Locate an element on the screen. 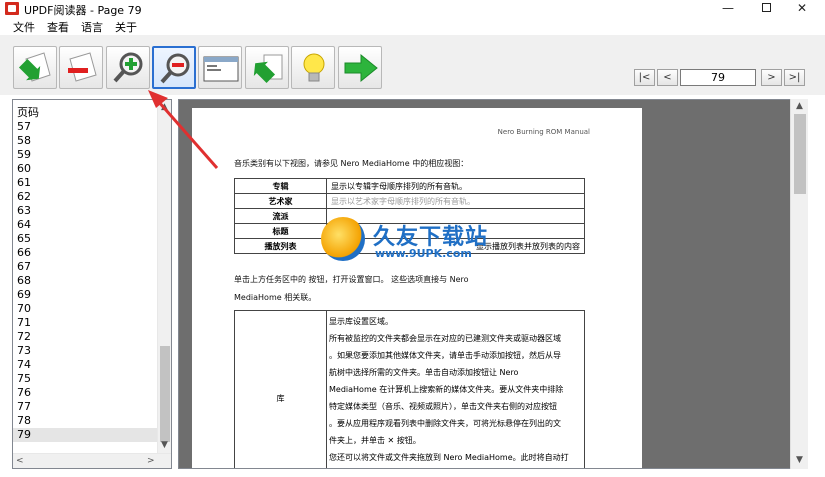 The height and width of the screenshot is (477, 825). red-arrow-line is located at coordinates (187, 134).